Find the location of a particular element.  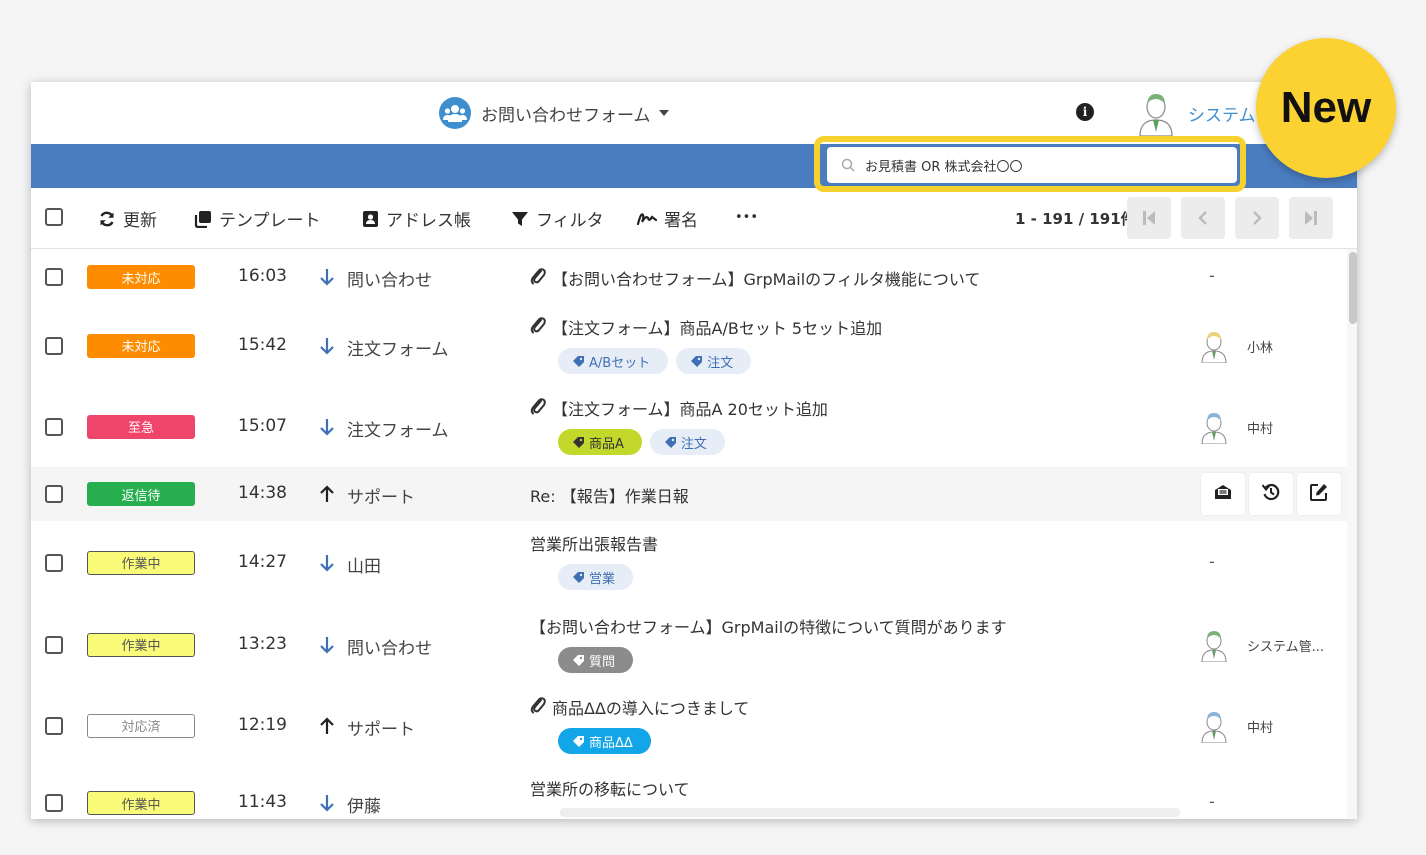

address-book-button: アドレス帳 is located at coordinates (416, 218).